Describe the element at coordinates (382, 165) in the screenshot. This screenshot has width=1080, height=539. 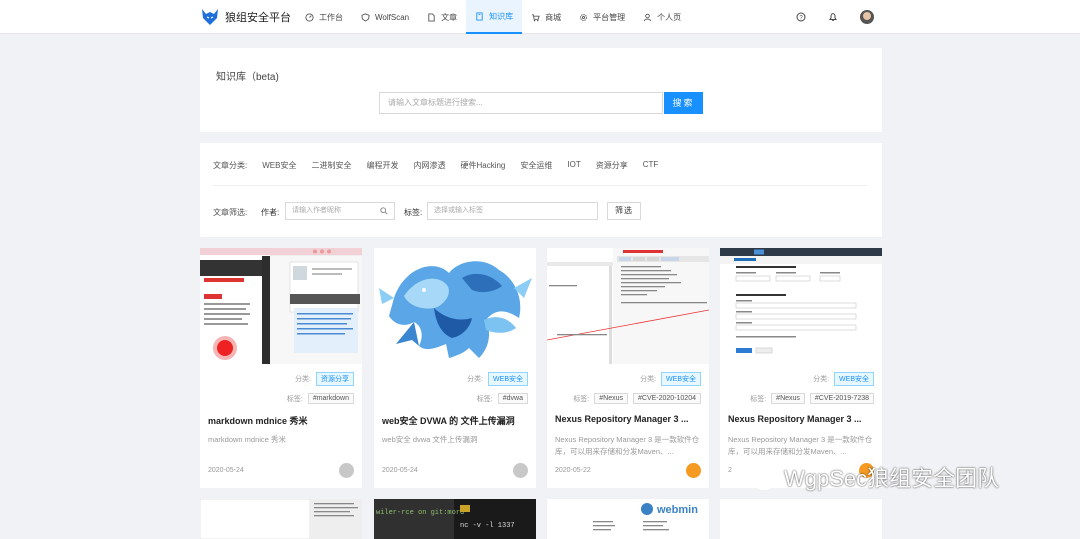
I see `category-programming: 编程开发` at that location.